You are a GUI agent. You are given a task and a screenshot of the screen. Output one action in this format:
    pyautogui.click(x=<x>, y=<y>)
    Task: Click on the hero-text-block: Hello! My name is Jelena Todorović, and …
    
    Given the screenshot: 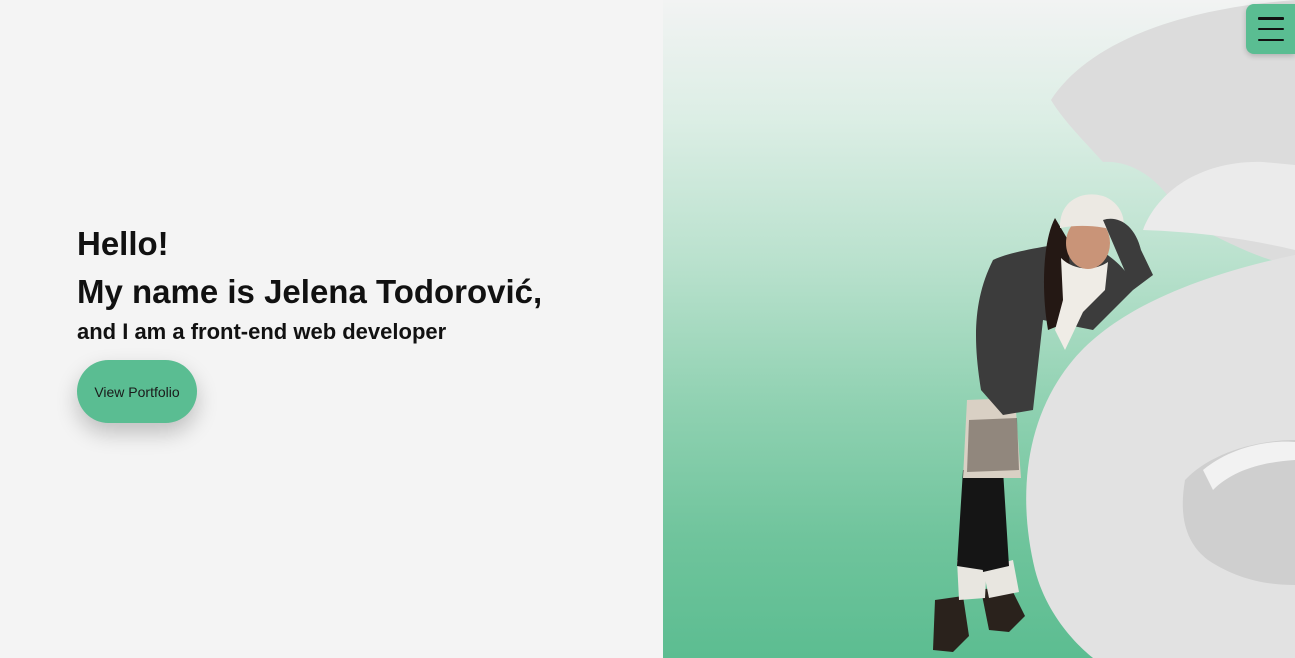 What is the action you would take?
    pyautogui.click(x=309, y=285)
    